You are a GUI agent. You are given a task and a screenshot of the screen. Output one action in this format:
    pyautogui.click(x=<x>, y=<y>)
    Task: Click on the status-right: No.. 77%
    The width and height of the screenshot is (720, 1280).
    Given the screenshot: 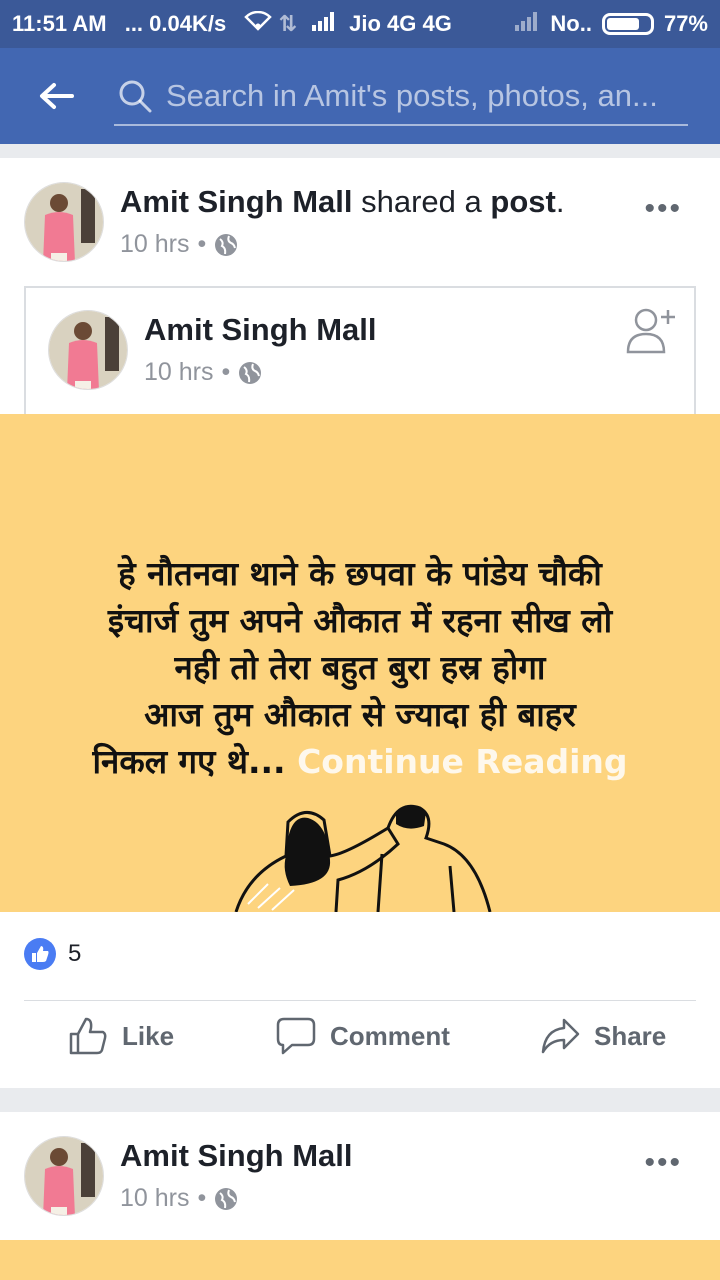 What is the action you would take?
    pyautogui.click(x=611, y=24)
    